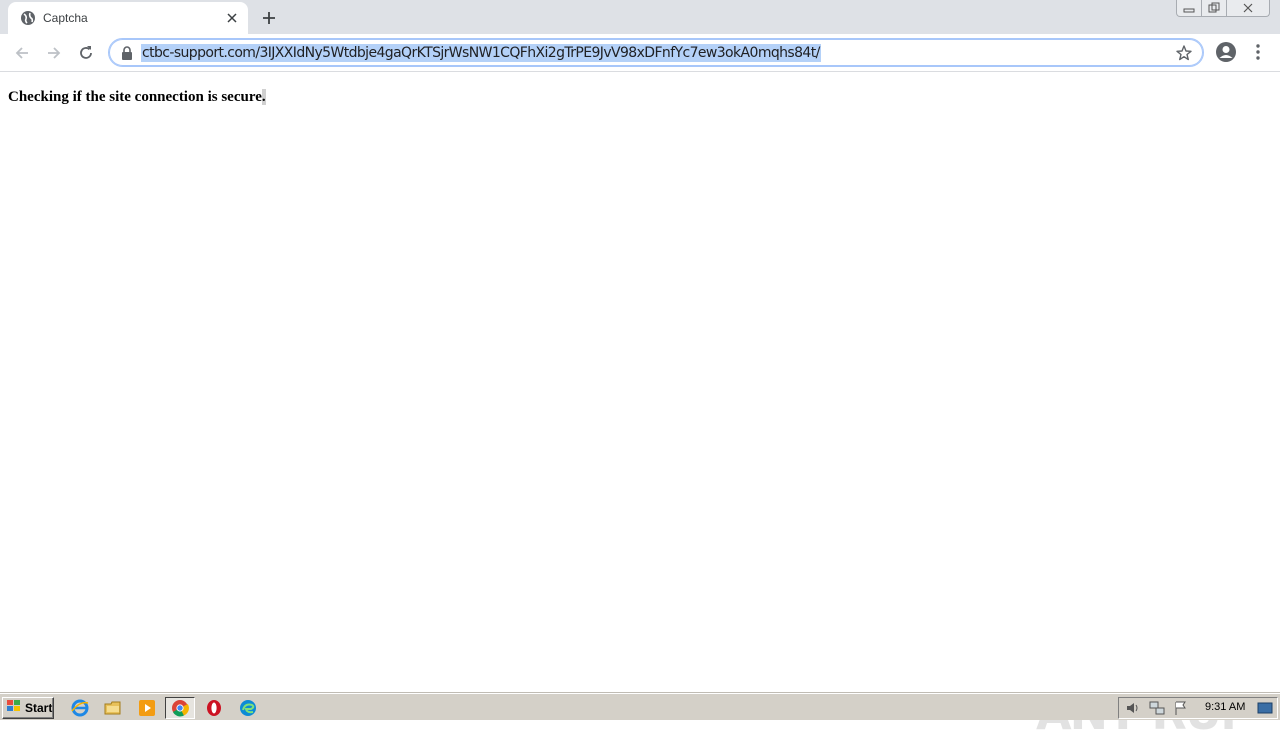 The width and height of the screenshot is (1280, 748). I want to click on restore-button, so click(1214, 8).